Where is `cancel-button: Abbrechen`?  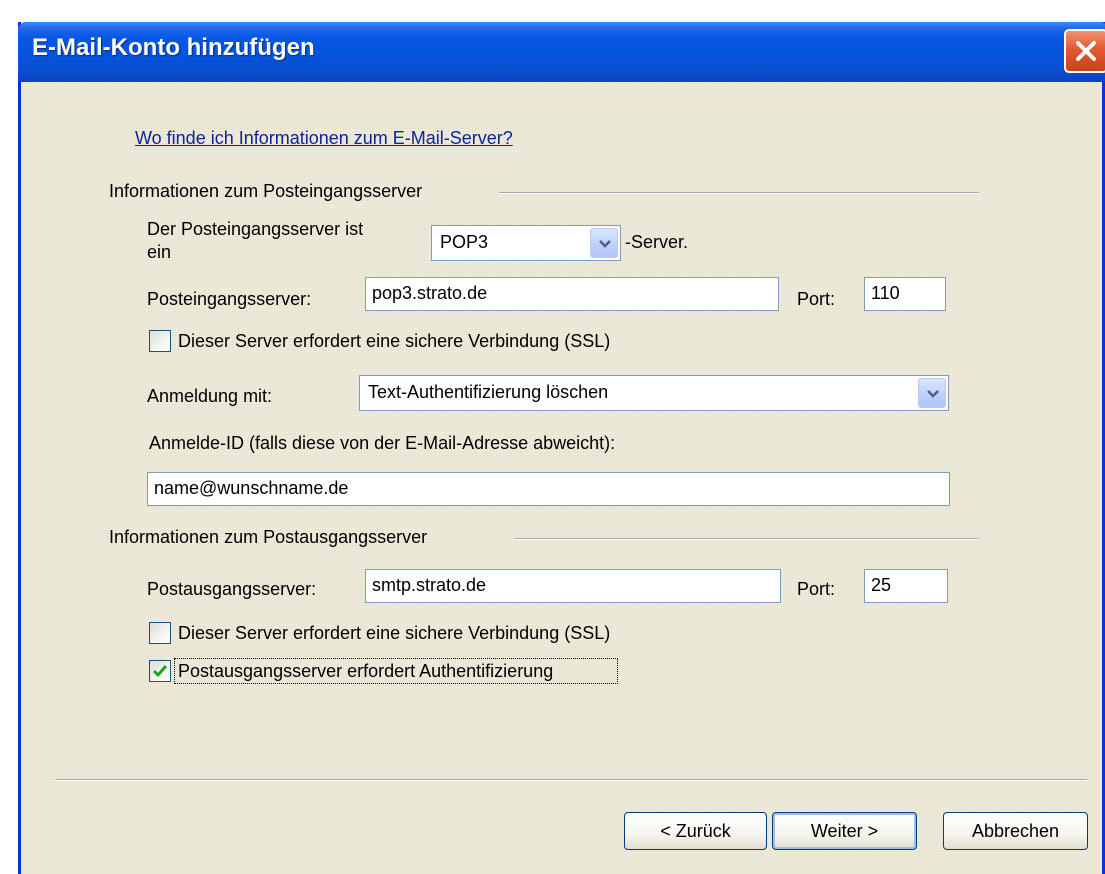 cancel-button: Abbrechen is located at coordinates (1015, 831).